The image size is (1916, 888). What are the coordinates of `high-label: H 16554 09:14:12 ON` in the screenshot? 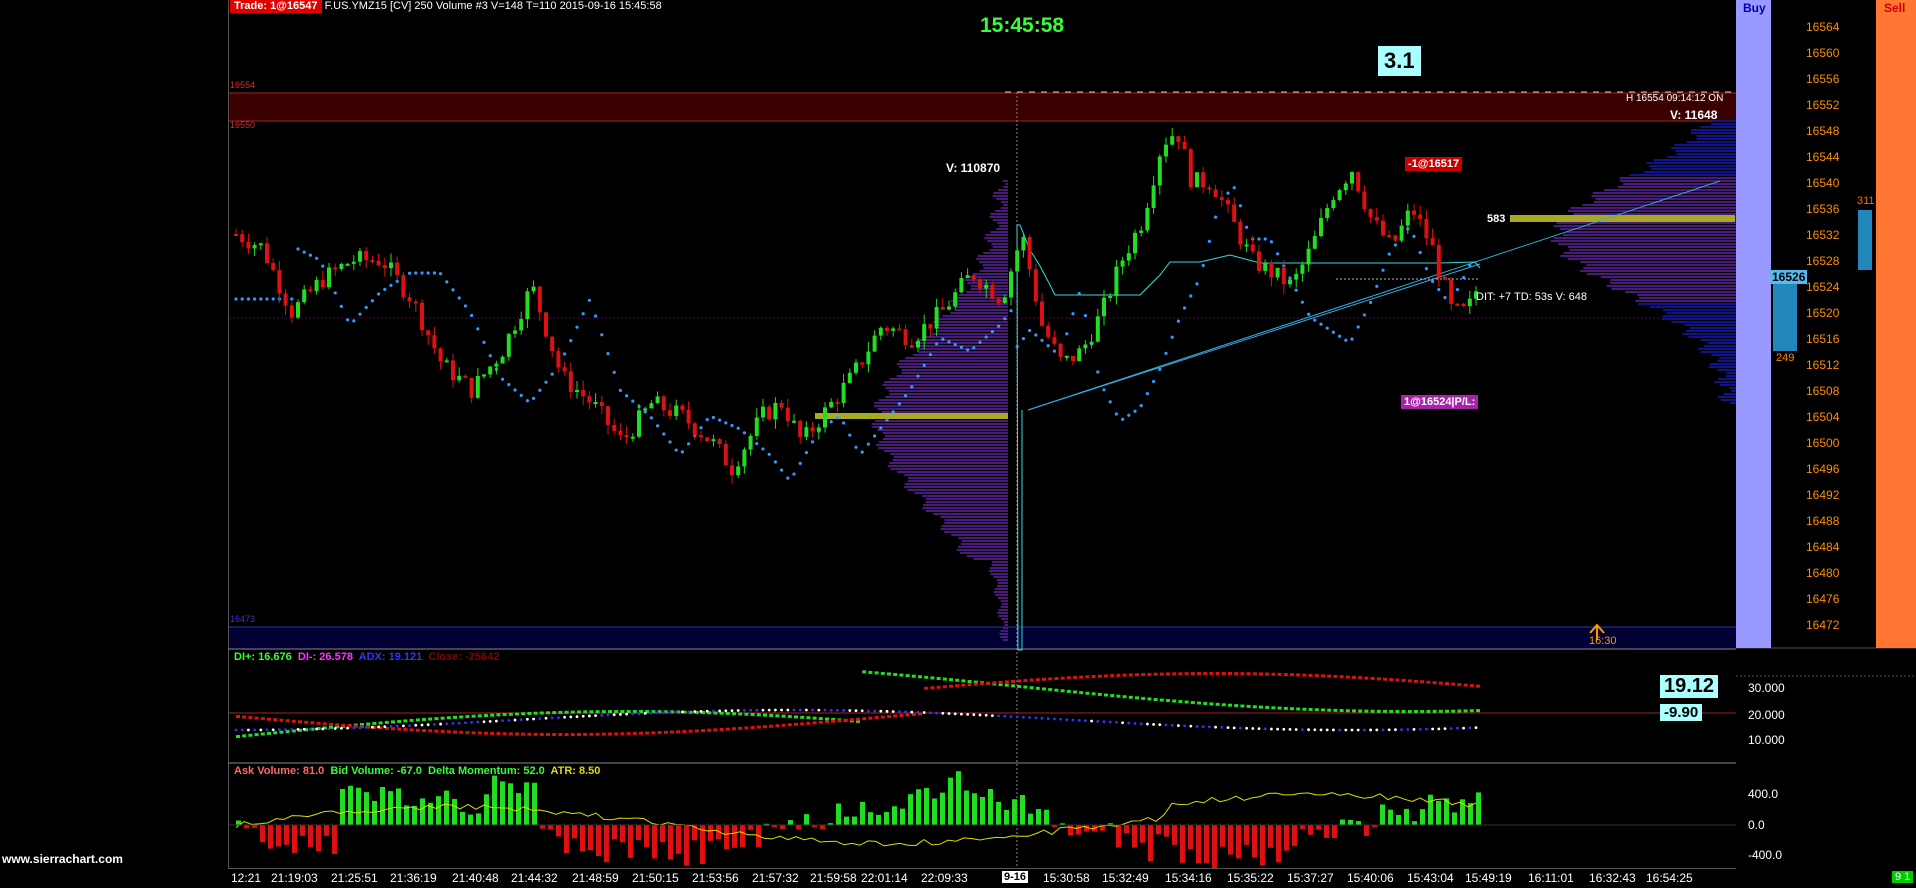 It's located at (1675, 98).